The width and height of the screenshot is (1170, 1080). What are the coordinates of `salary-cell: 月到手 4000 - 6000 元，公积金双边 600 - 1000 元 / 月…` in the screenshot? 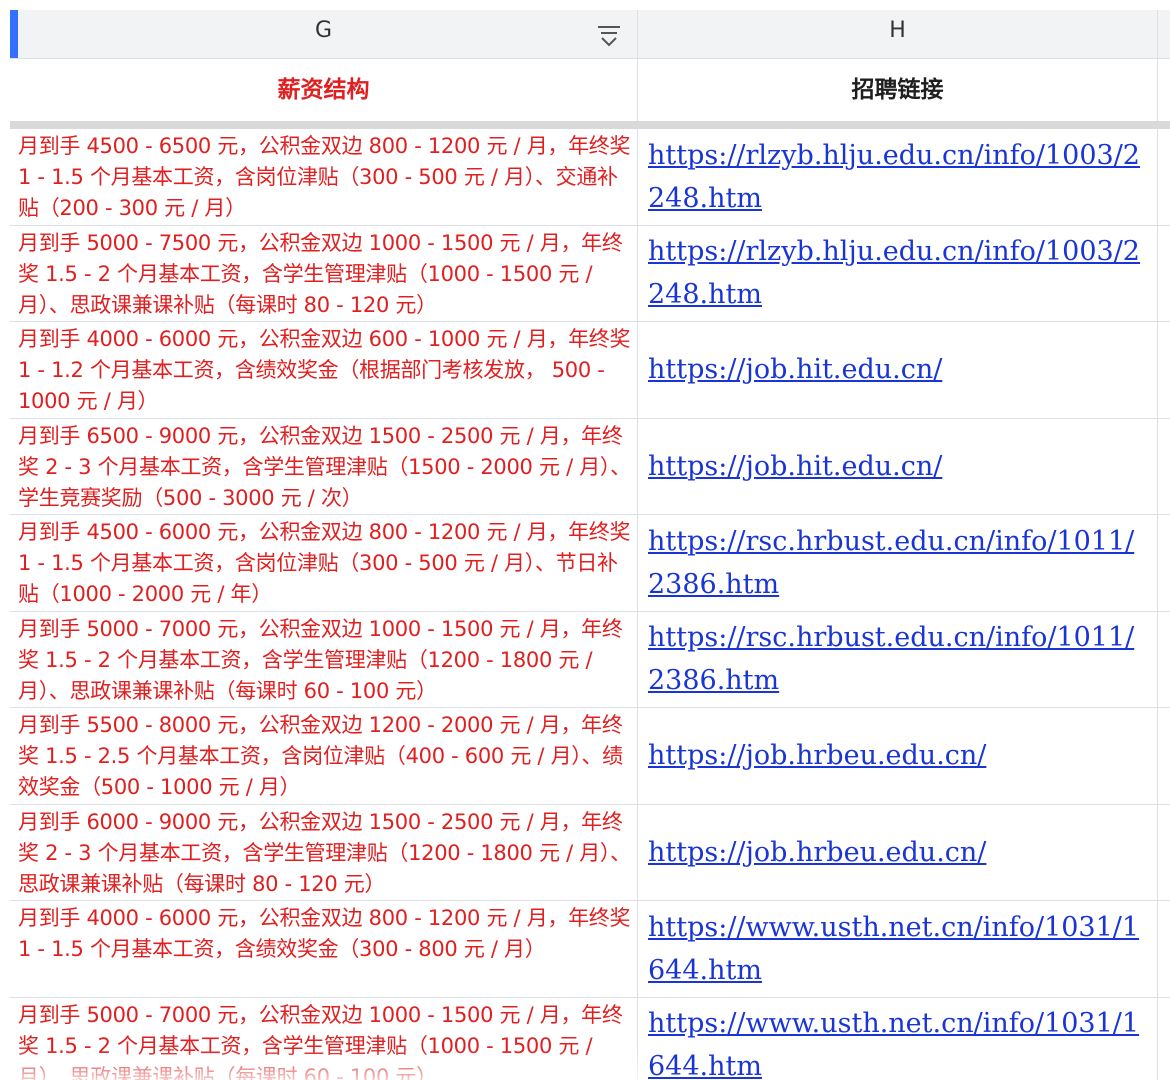 It's located at (324, 370).